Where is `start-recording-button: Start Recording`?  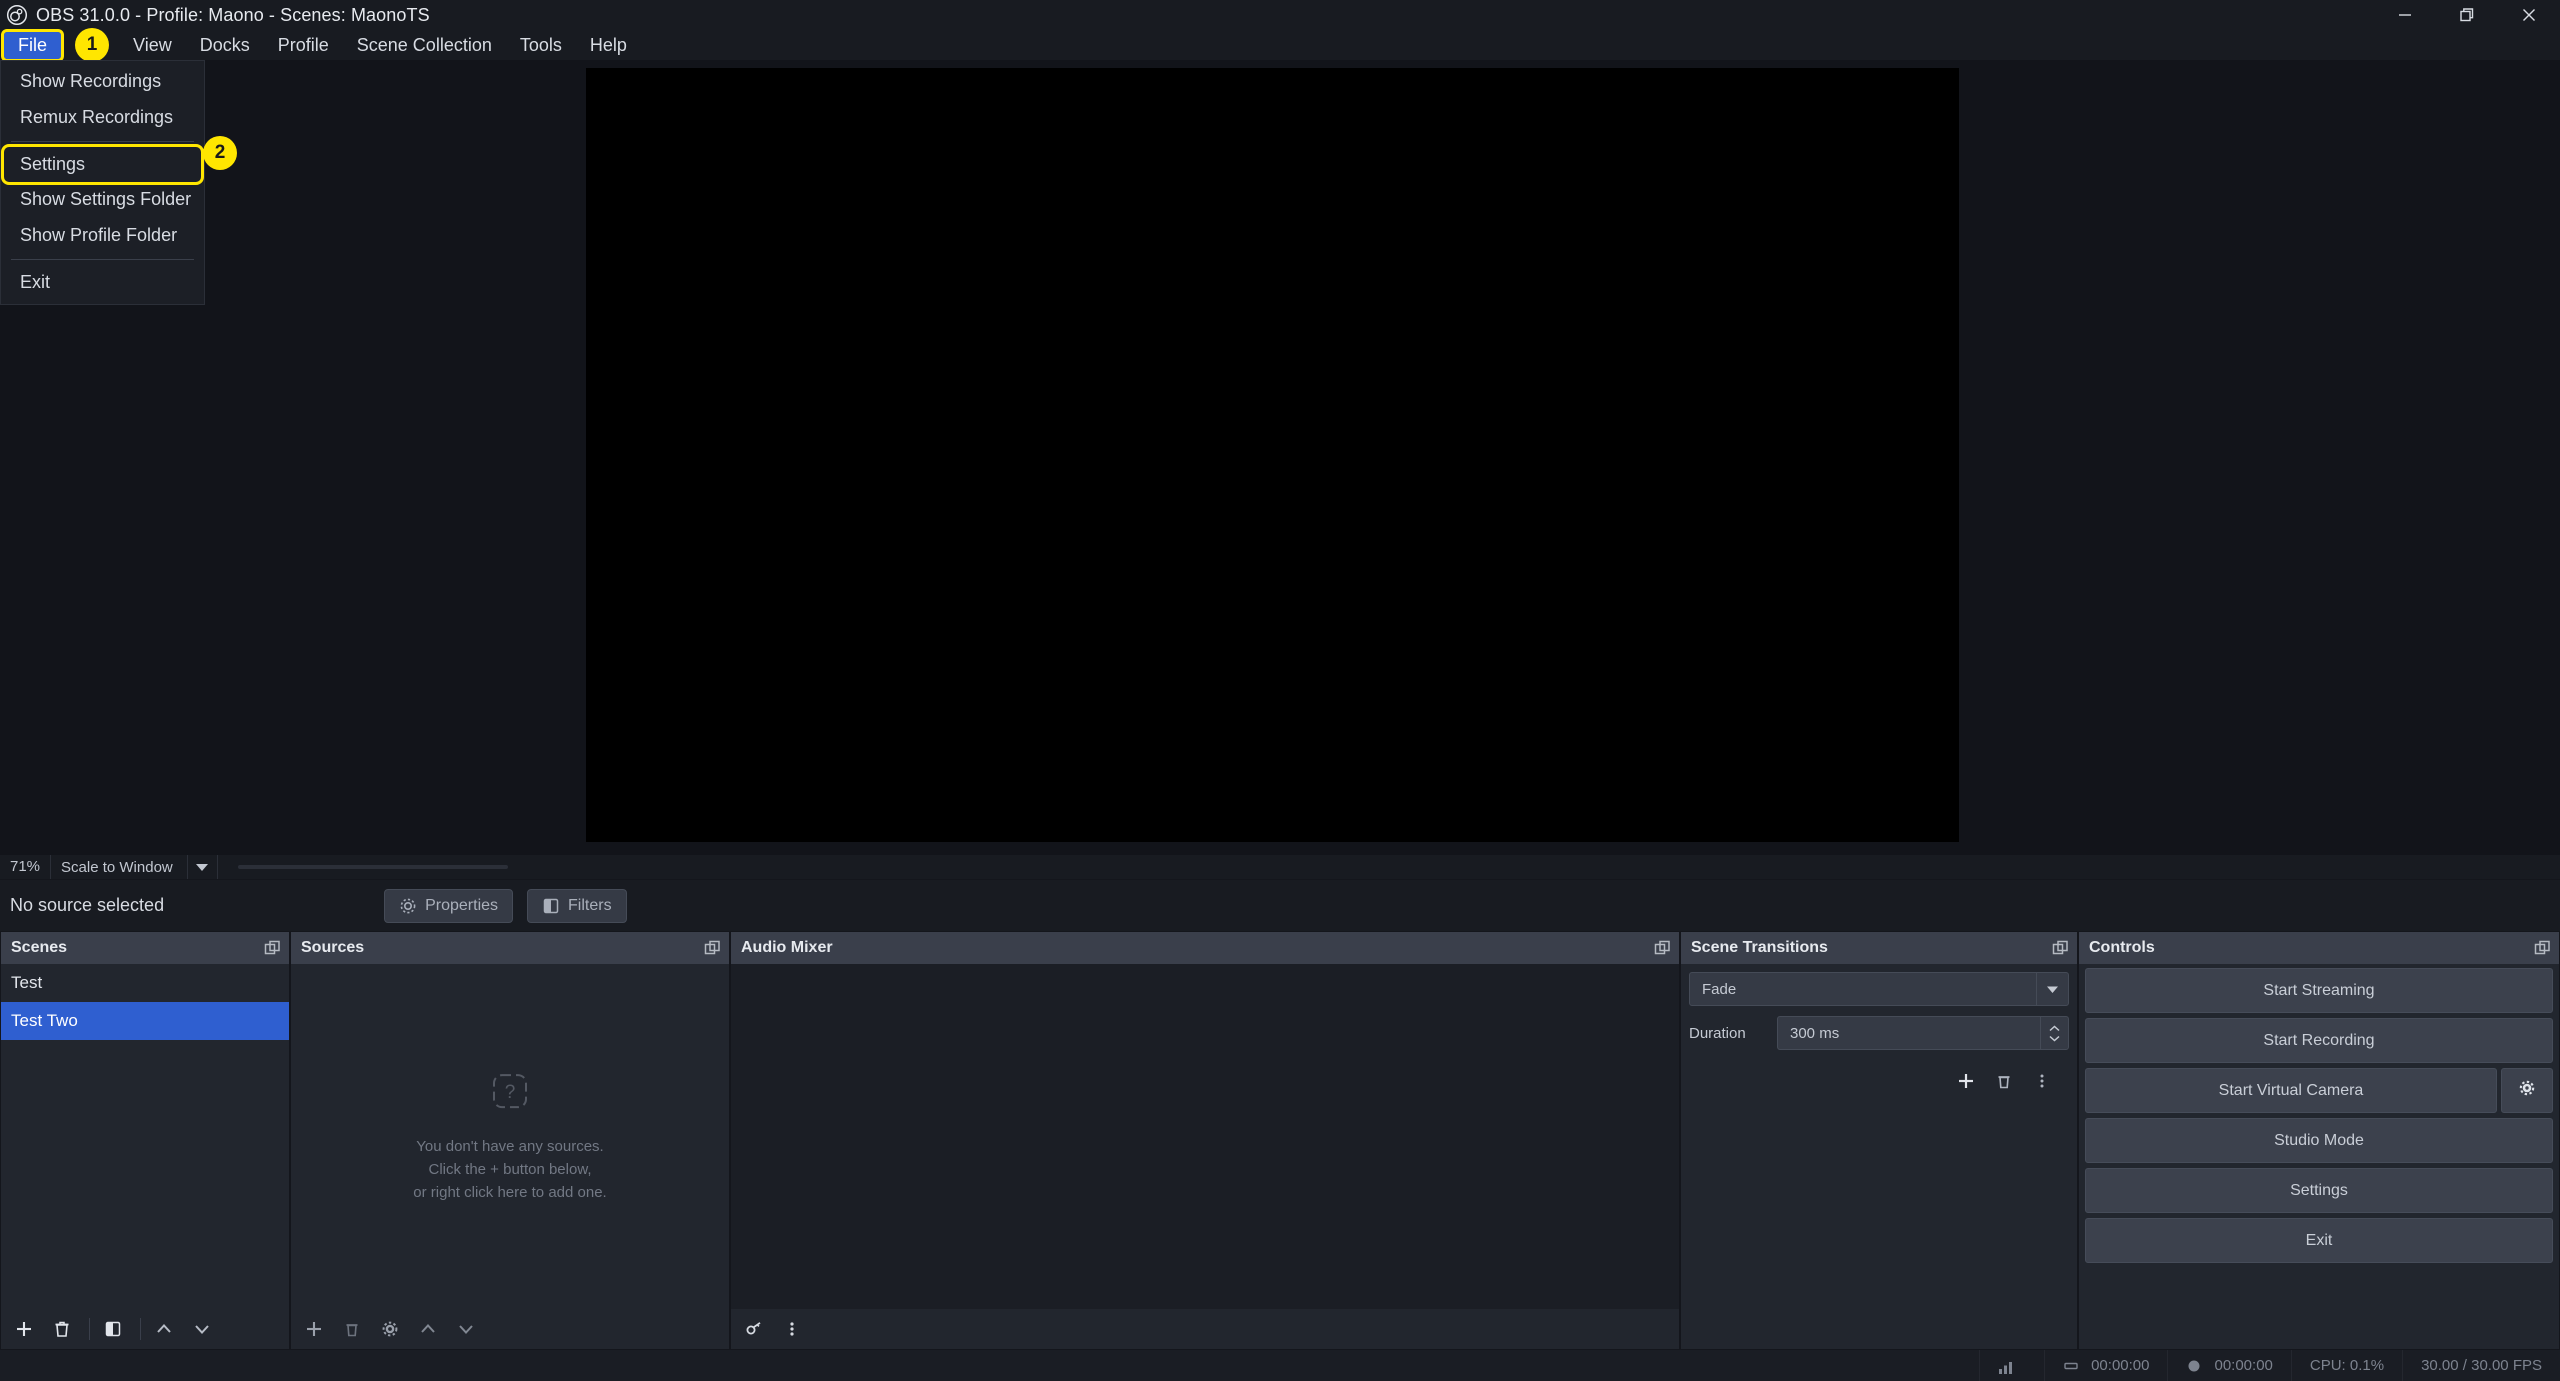
start-recording-button: Start Recording is located at coordinates (2319, 1040).